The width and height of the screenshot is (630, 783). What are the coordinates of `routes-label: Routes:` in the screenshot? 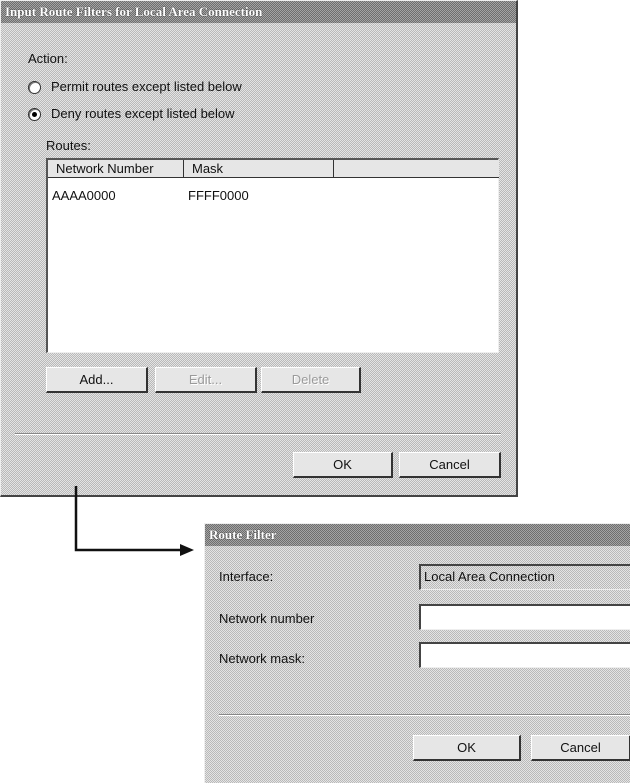 It's located at (68, 145).